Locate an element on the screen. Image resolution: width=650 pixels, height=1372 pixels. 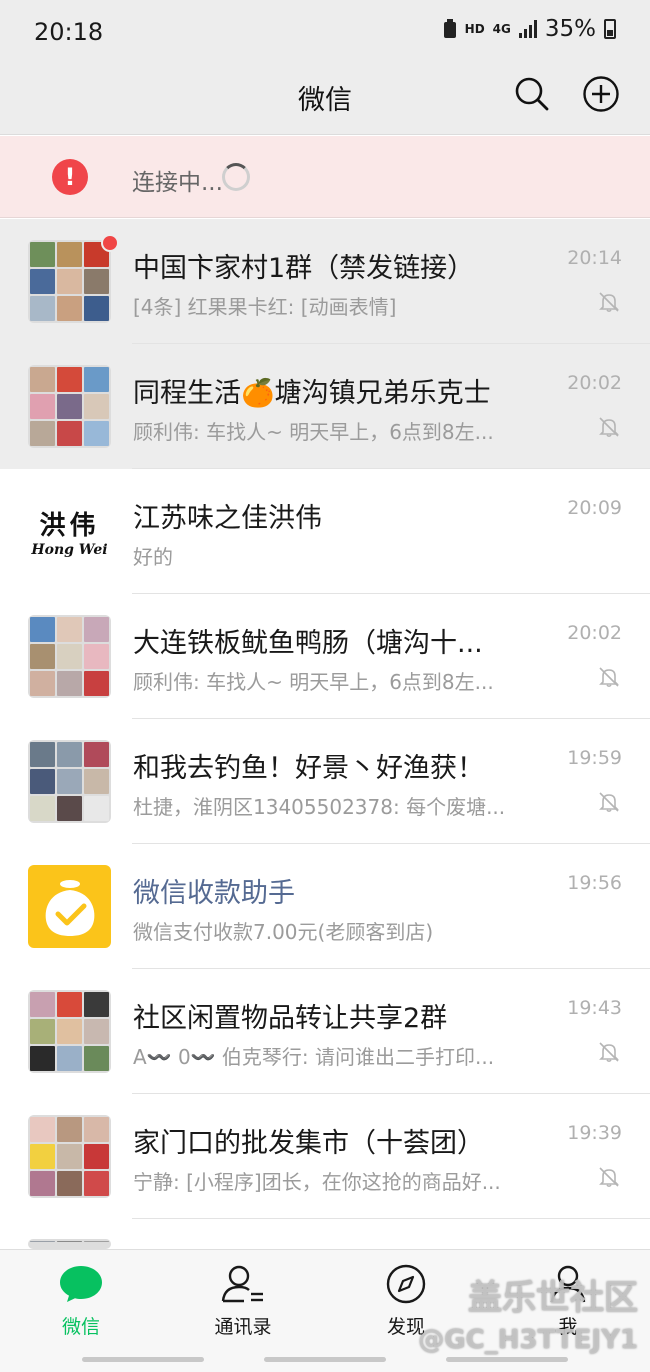
header: 微信 is located at coordinates (325, 98).